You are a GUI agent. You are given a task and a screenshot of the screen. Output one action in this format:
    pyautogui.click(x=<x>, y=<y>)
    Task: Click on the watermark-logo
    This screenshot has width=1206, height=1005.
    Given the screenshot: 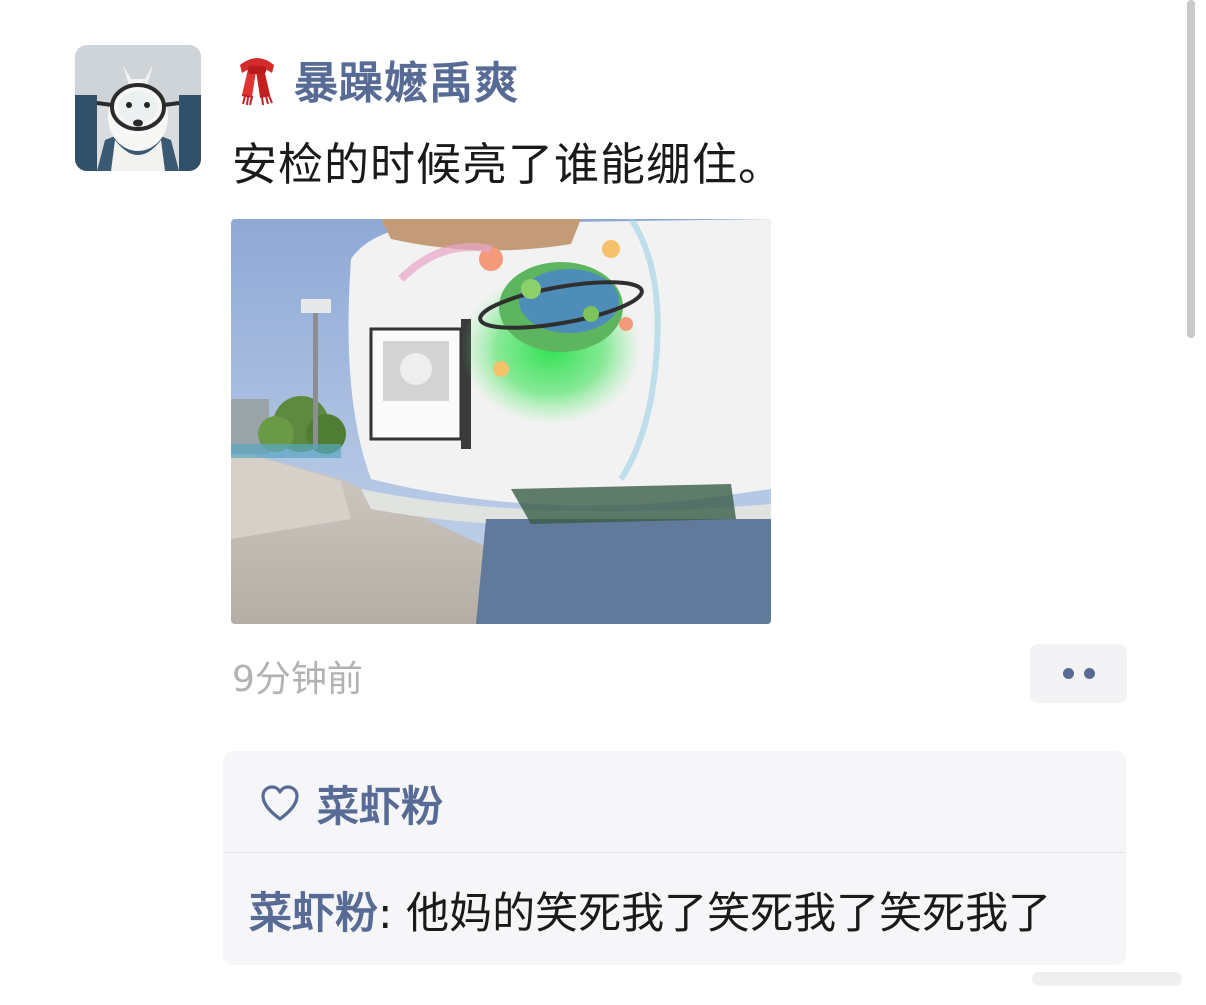 What is the action you would take?
    pyautogui.click(x=1105, y=980)
    